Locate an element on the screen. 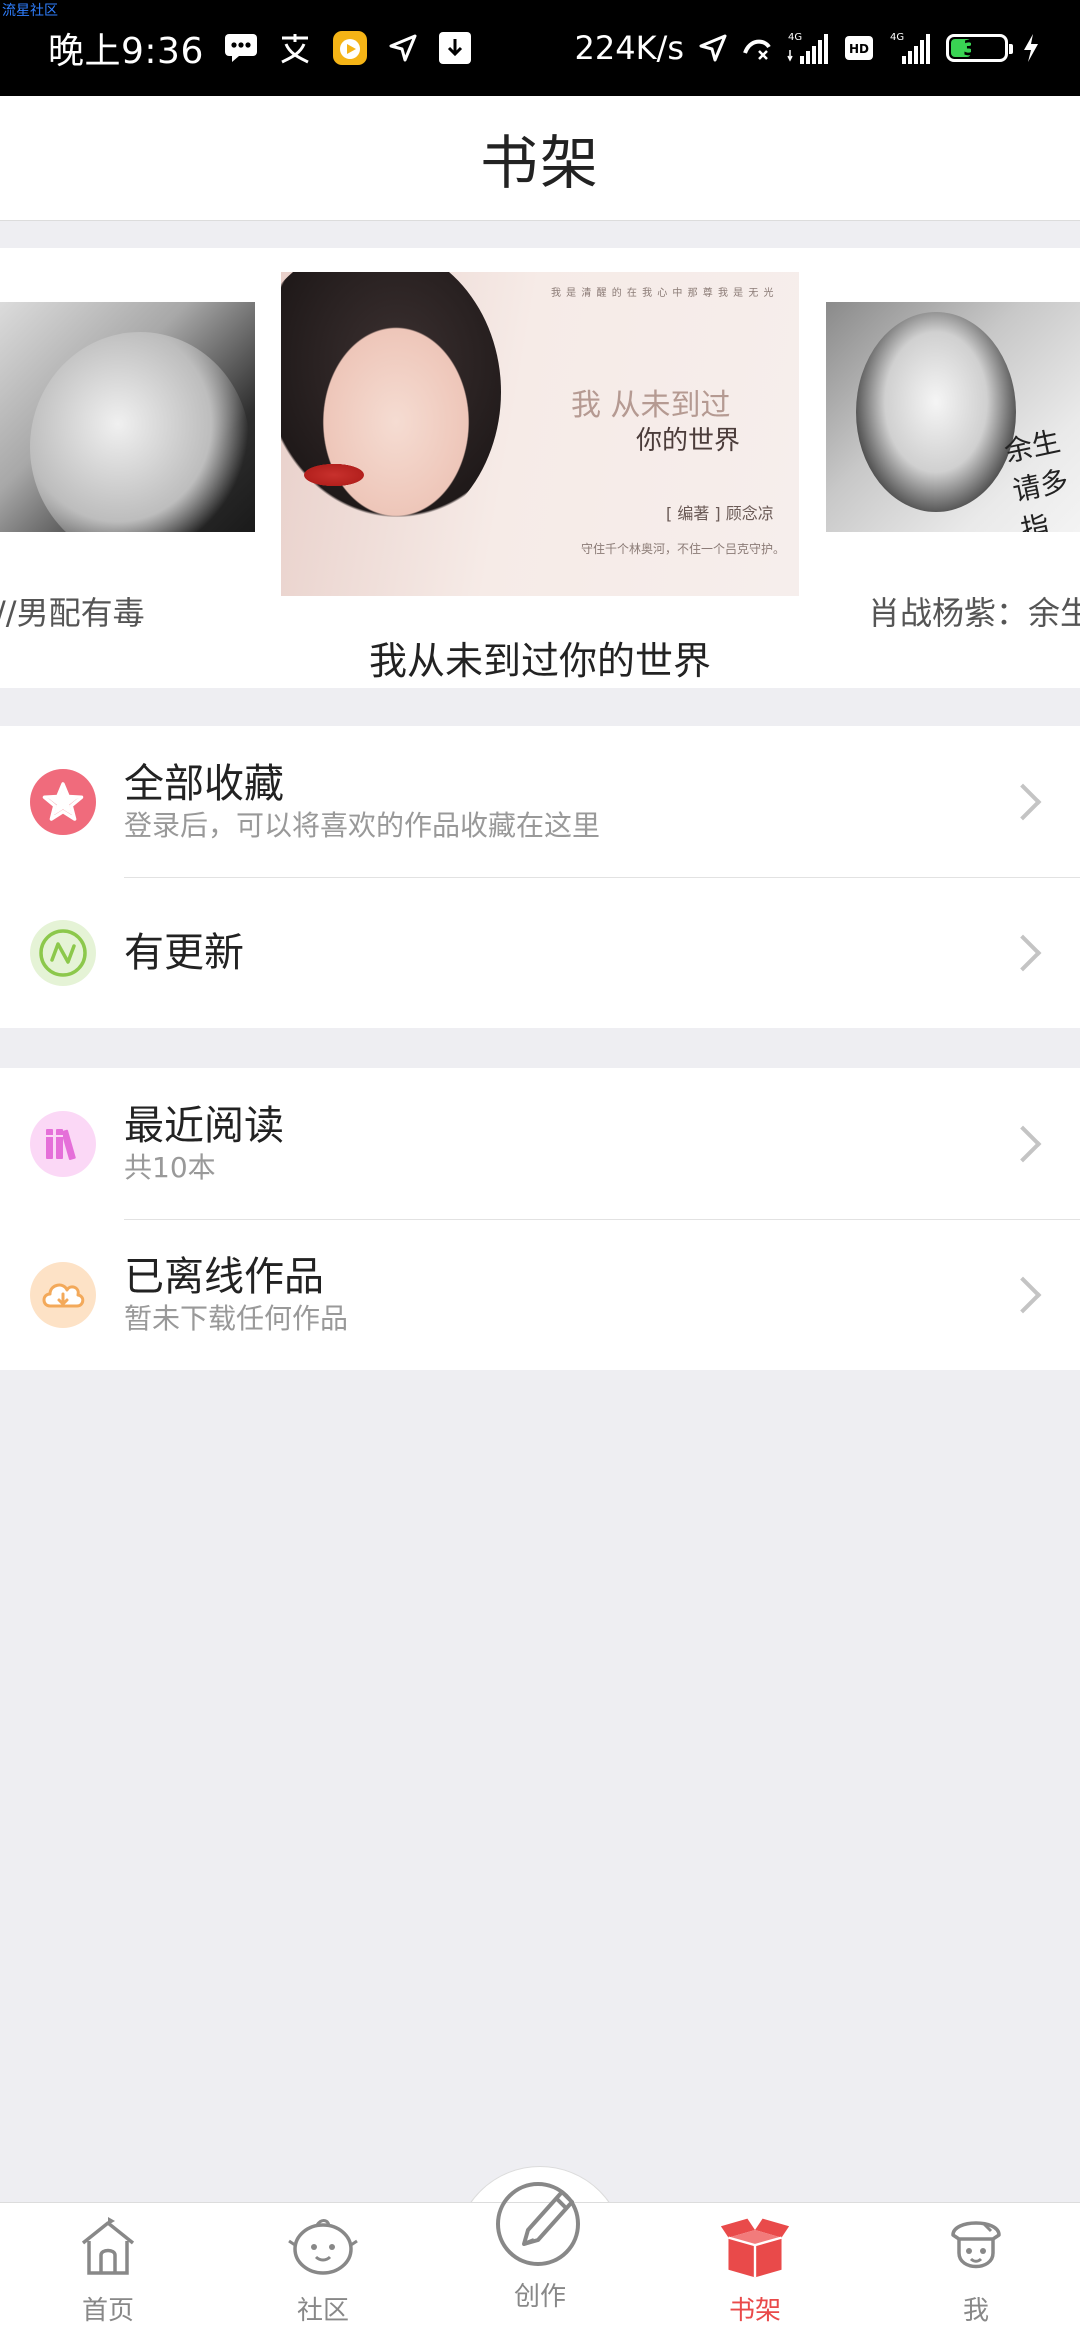 This screenshot has width=1080, height=2341. cover-right-text: 余生请多指 is located at coordinates (1036, 478).